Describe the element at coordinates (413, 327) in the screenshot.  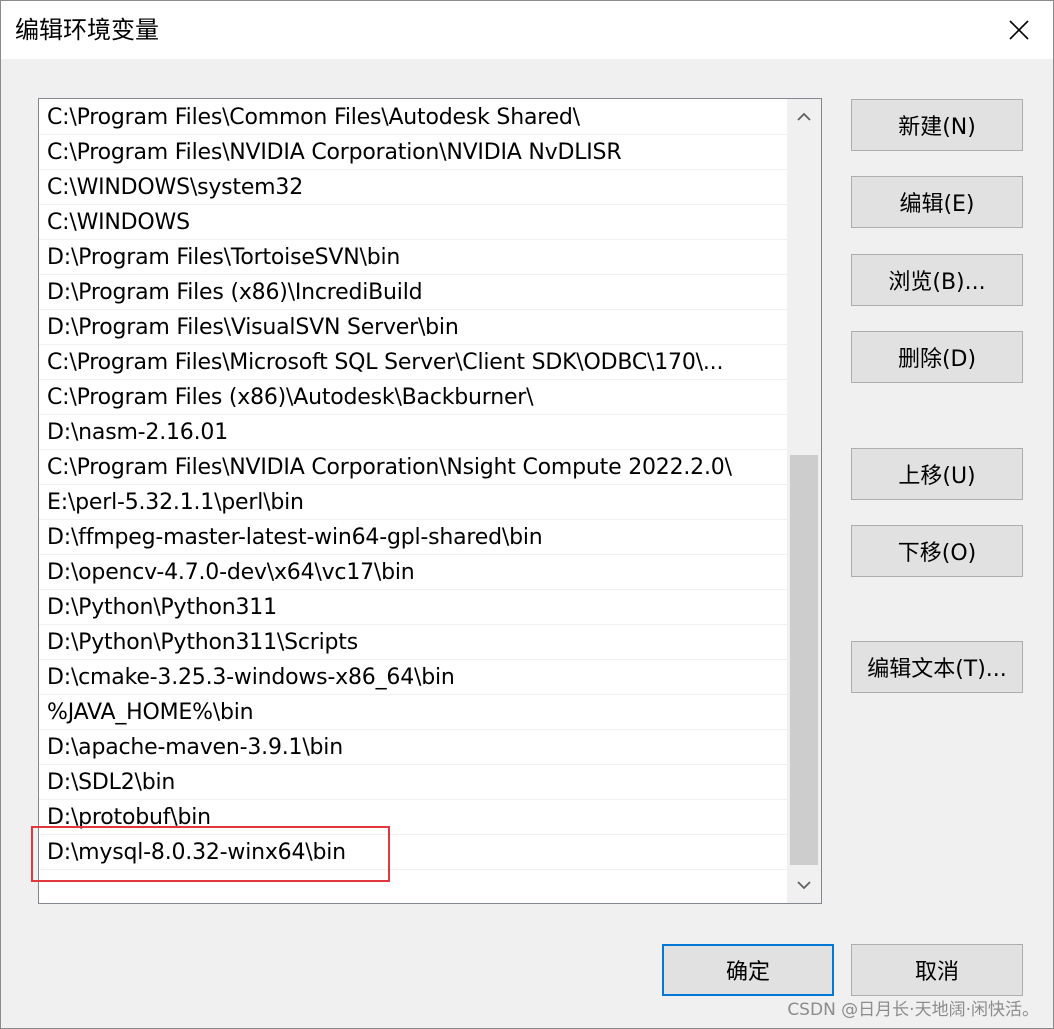
I see `path-list-item: D:\Program Files\VisualSVN Server\bin` at that location.